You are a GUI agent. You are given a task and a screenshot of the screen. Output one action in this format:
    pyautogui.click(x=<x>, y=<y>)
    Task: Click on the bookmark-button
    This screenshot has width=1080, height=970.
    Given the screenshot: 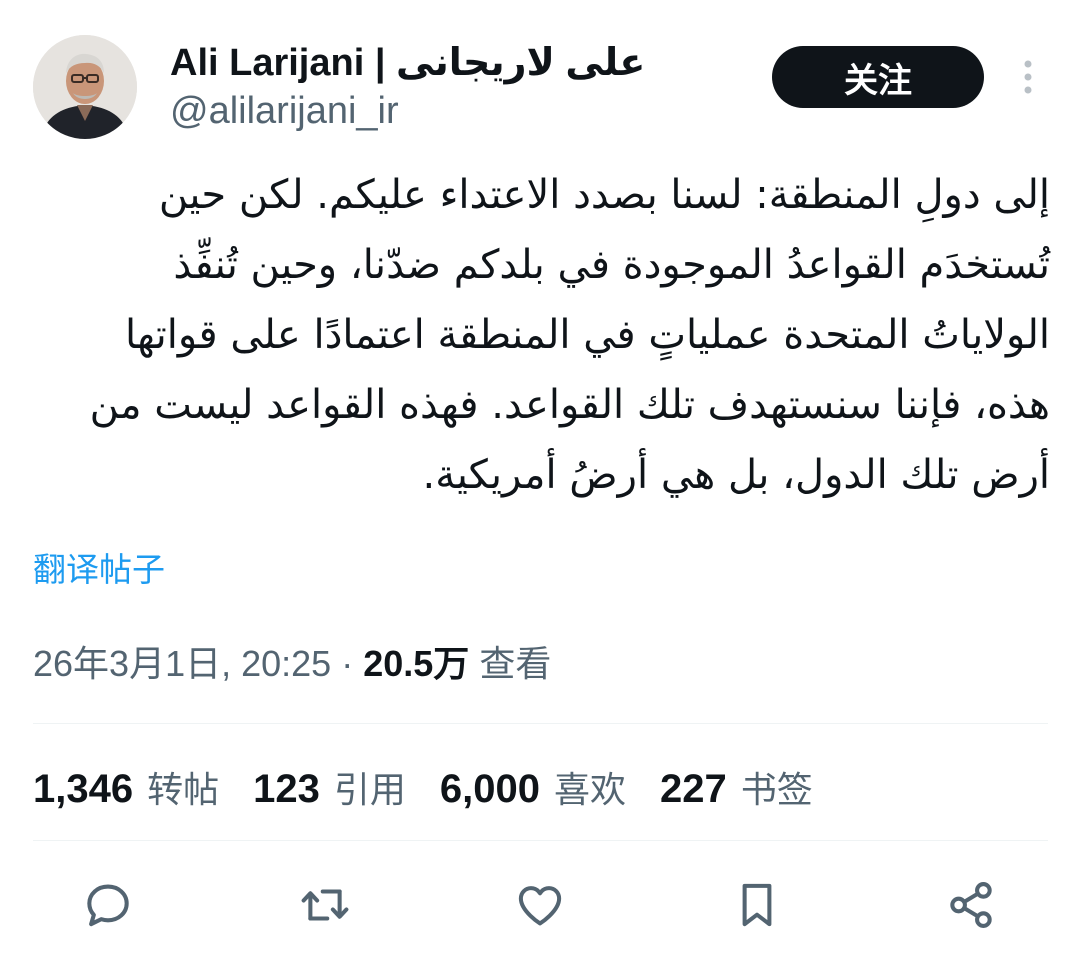 What is the action you would take?
    pyautogui.click(x=757, y=905)
    